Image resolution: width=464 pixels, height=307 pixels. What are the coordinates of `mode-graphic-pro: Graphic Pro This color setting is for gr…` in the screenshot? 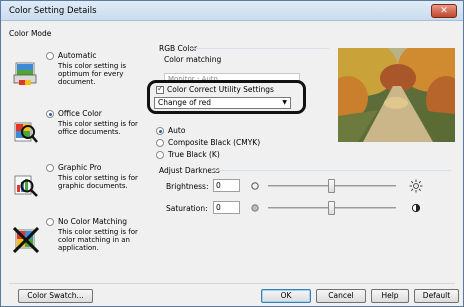 It's located at (78, 192).